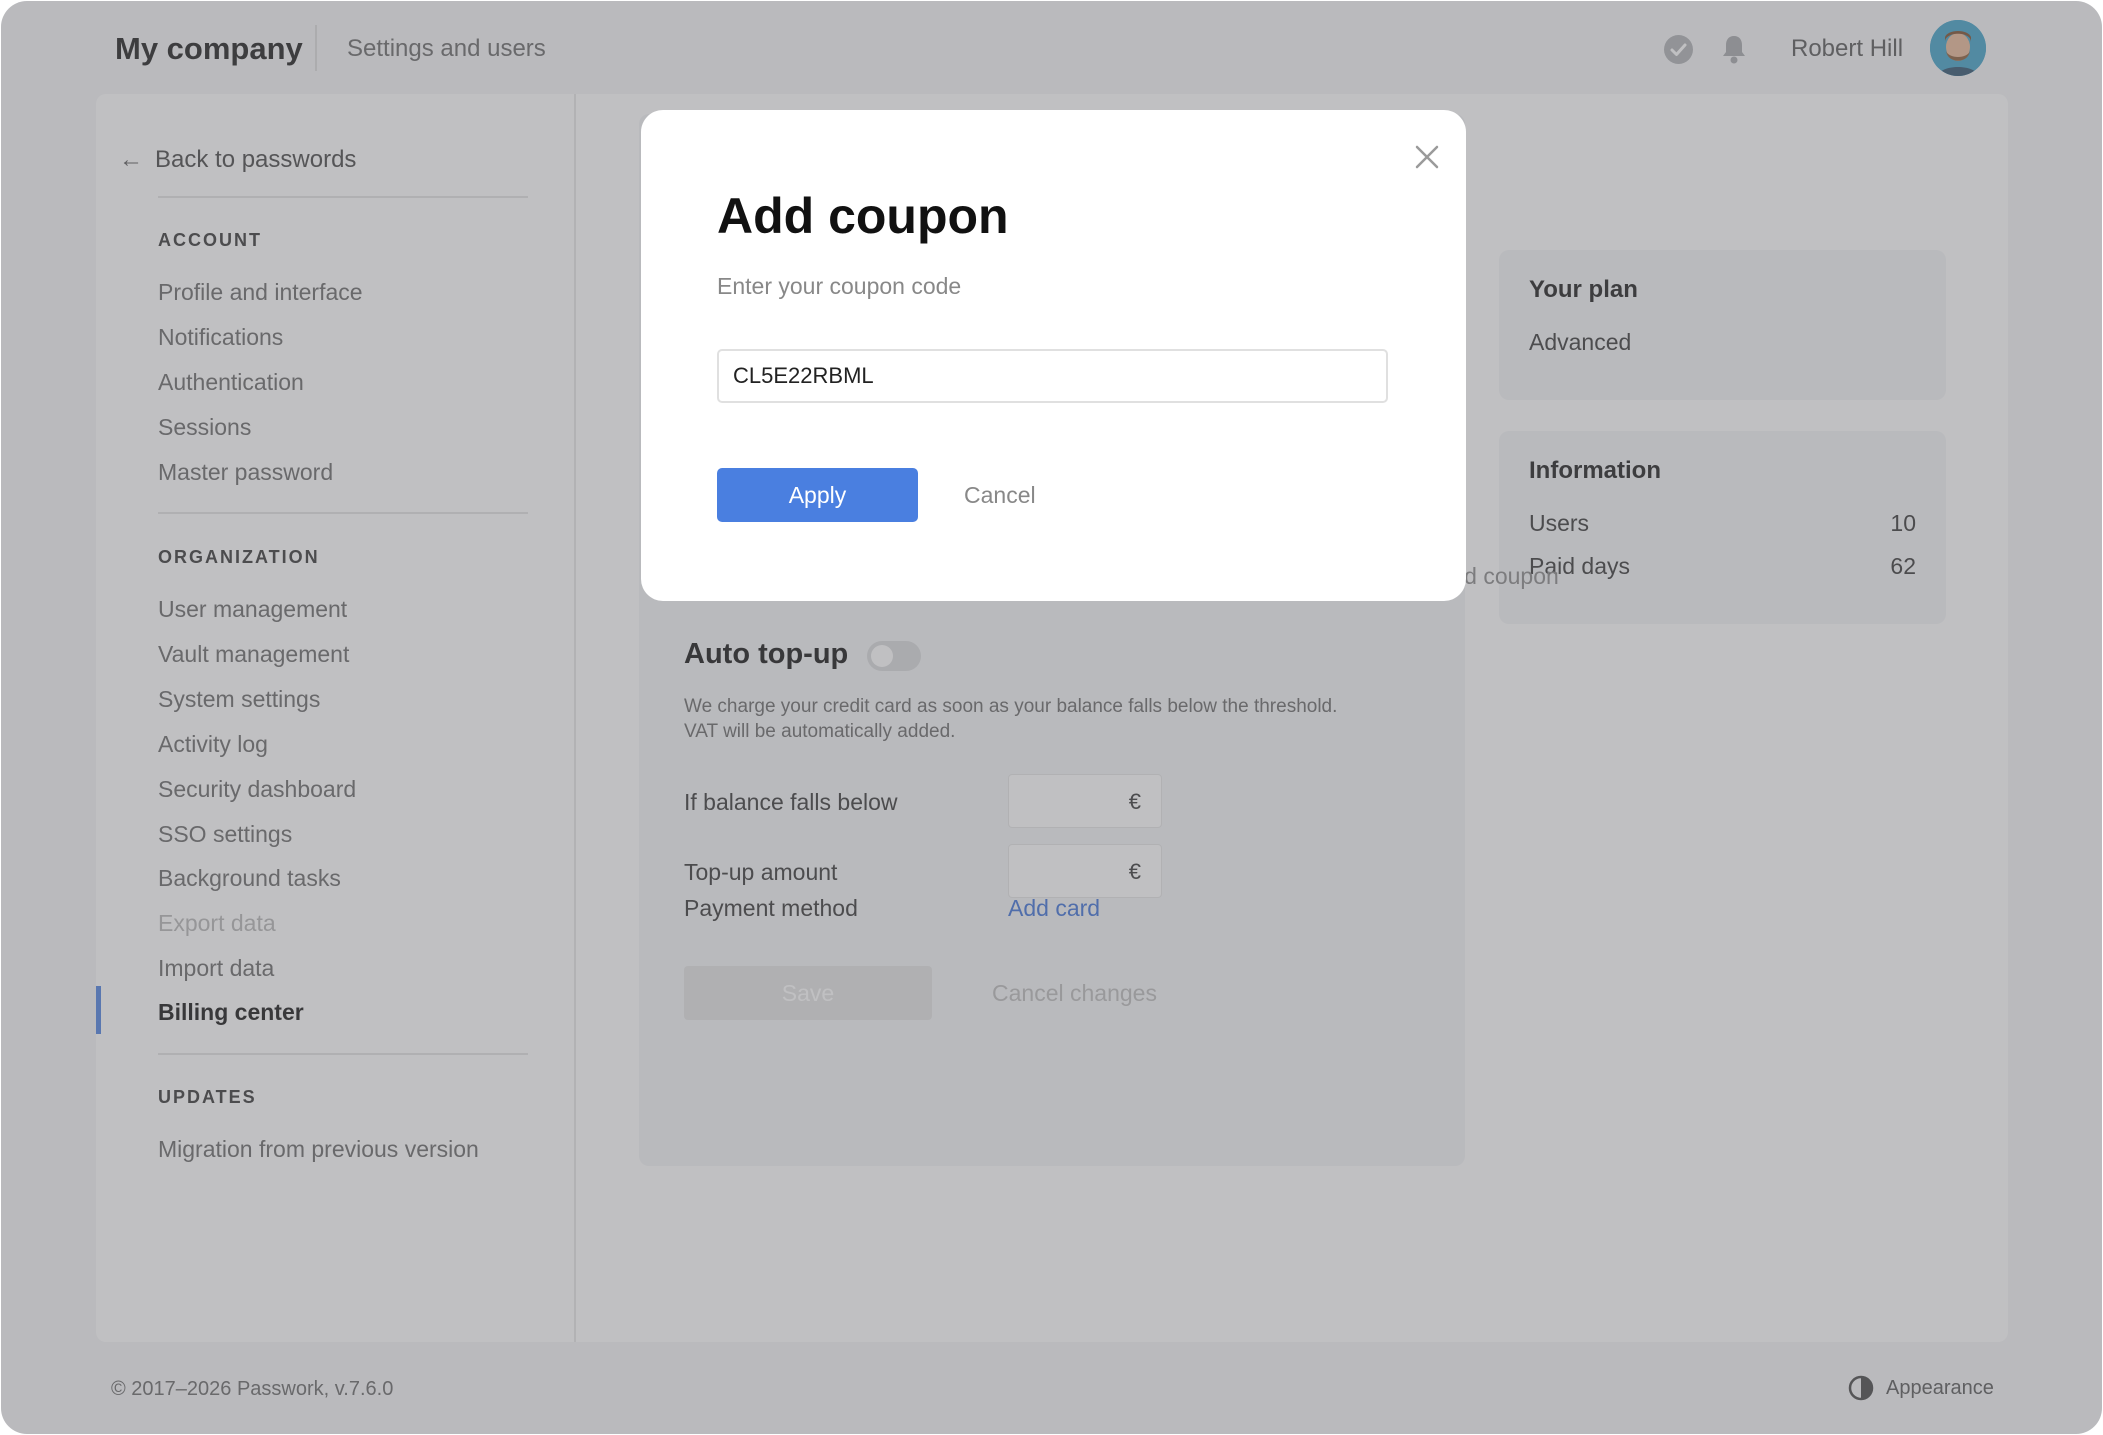  What do you see at coordinates (1000, 495) in the screenshot?
I see `cancel-button: Cancel` at bounding box center [1000, 495].